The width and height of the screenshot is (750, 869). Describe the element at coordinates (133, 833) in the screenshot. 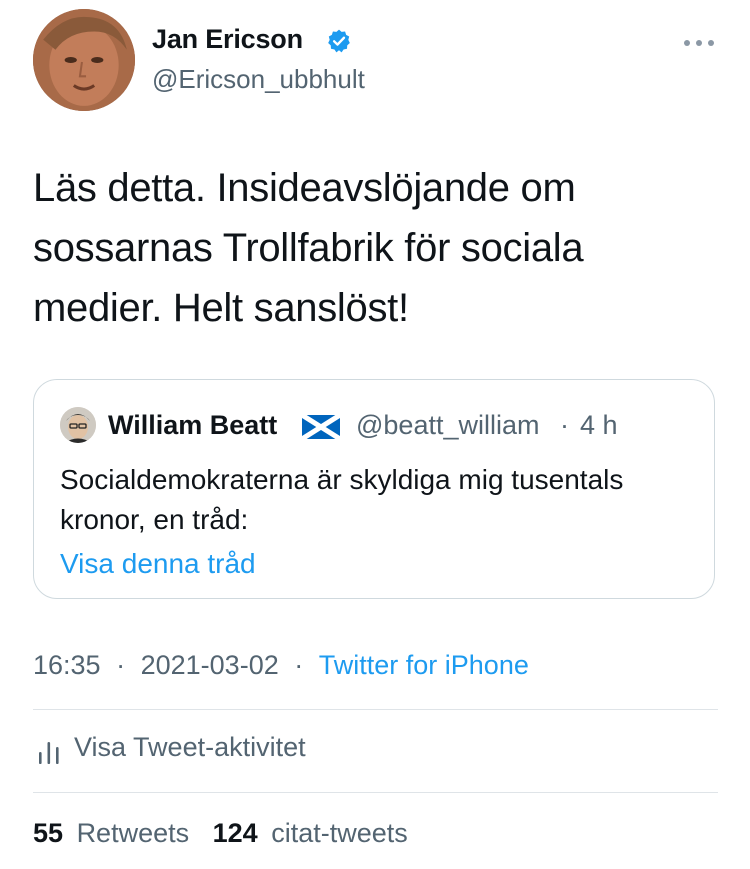

I see `retweets-label: Retweets` at that location.